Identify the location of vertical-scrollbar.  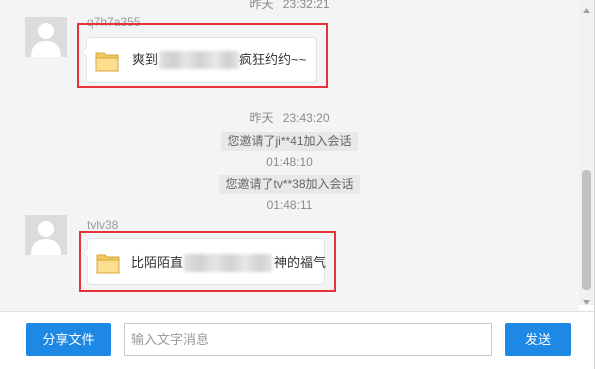
(586, 152).